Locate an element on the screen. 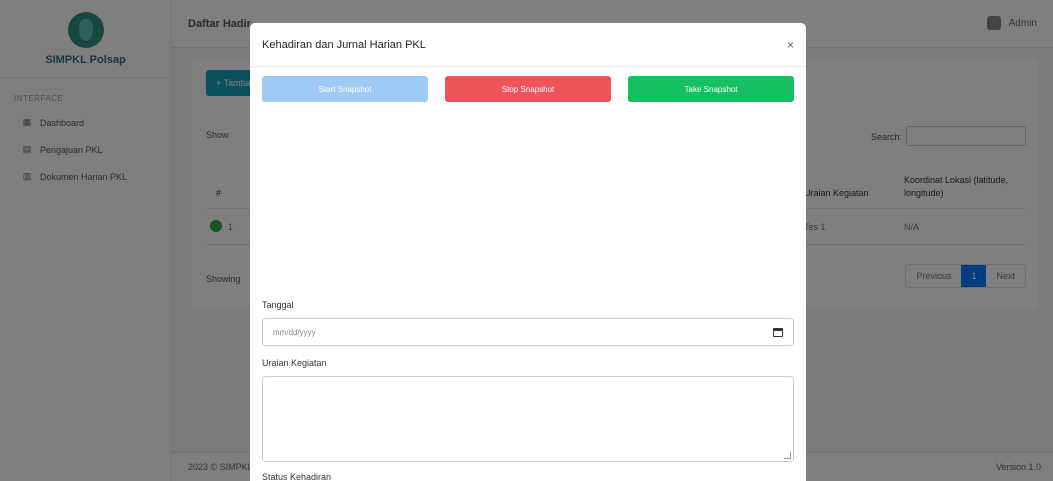  date-label: Tanggal is located at coordinates (278, 305).